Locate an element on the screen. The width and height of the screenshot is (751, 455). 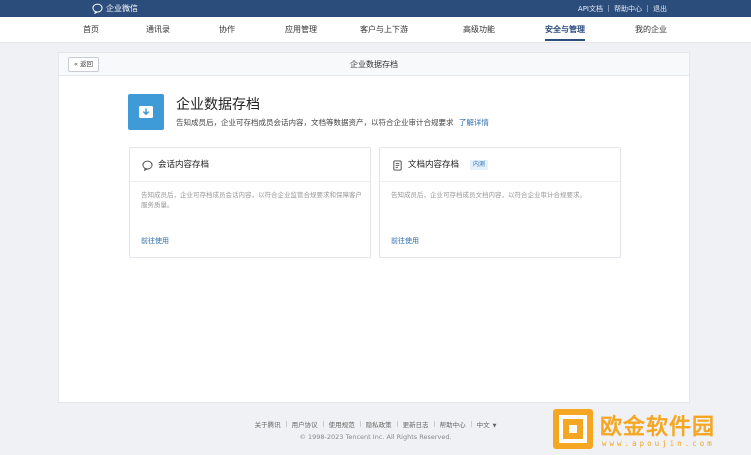
beta-badge: 内测 is located at coordinates (479, 165).